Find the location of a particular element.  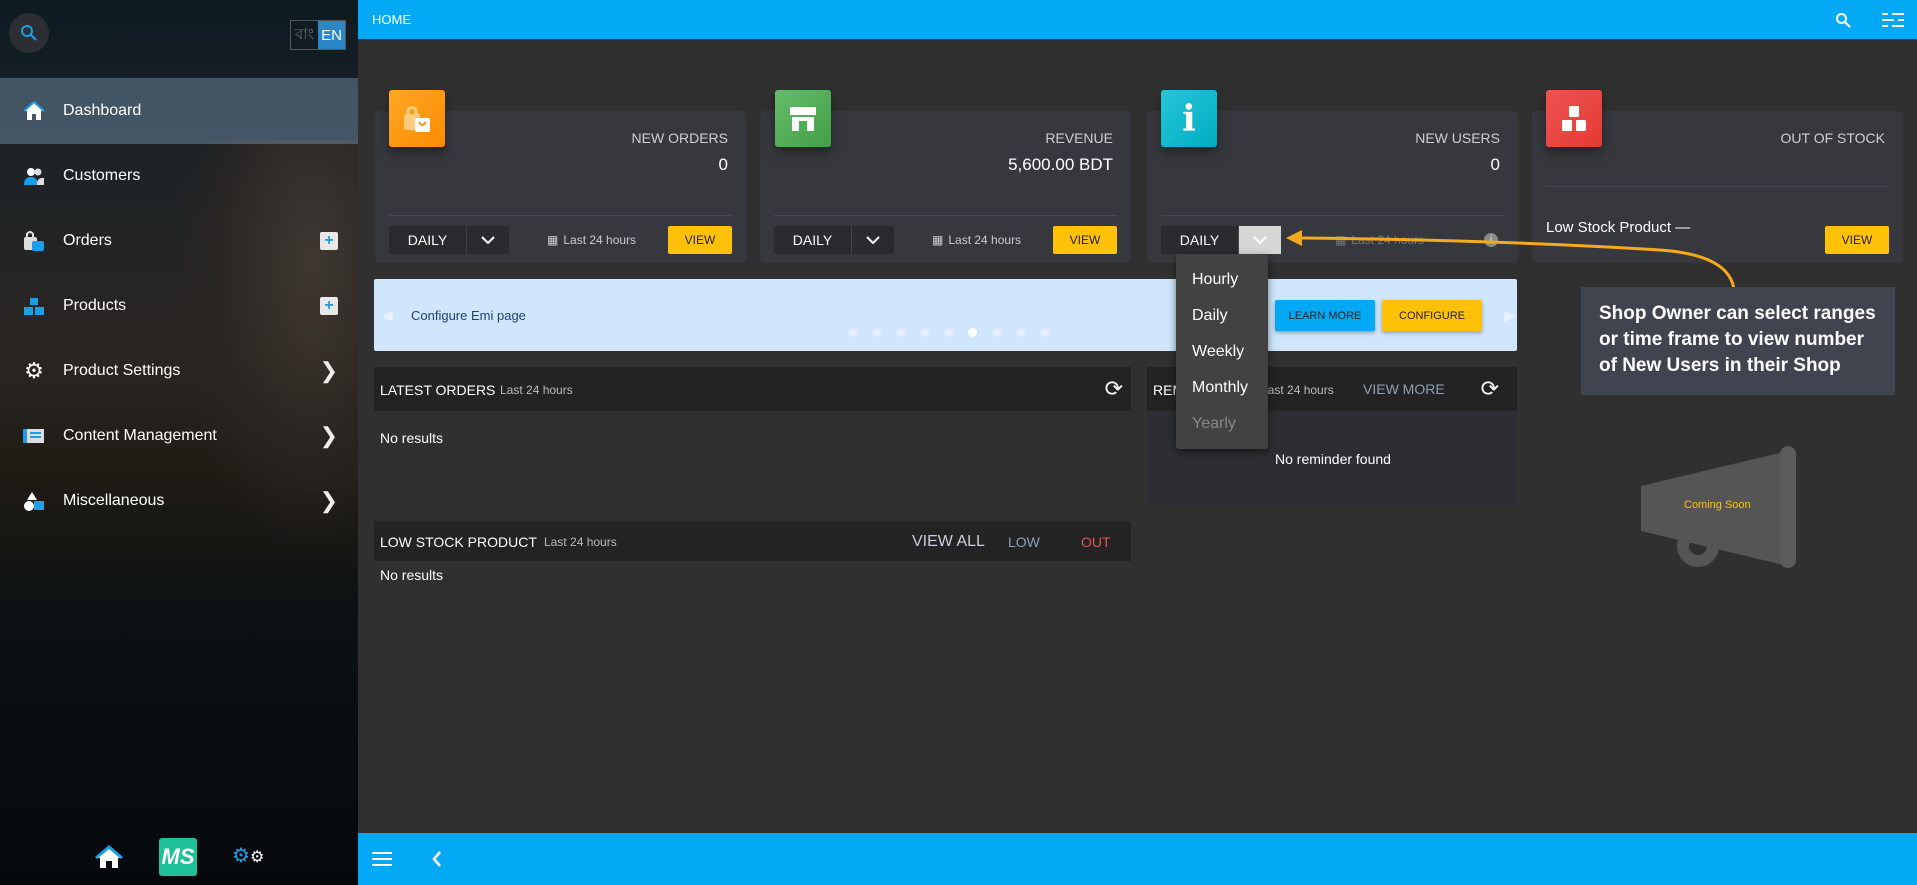

page-title: HOME is located at coordinates (391, 19).